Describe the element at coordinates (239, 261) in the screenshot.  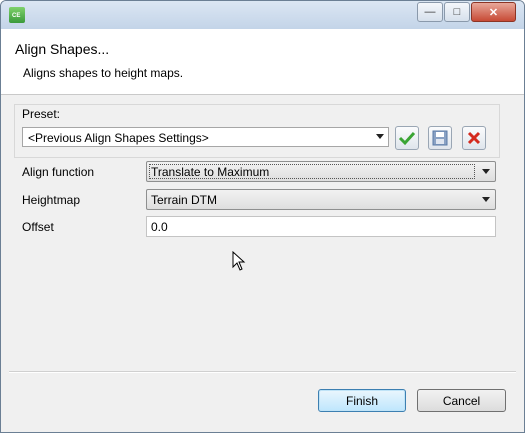
I see `mouse-cursor-icon` at that location.